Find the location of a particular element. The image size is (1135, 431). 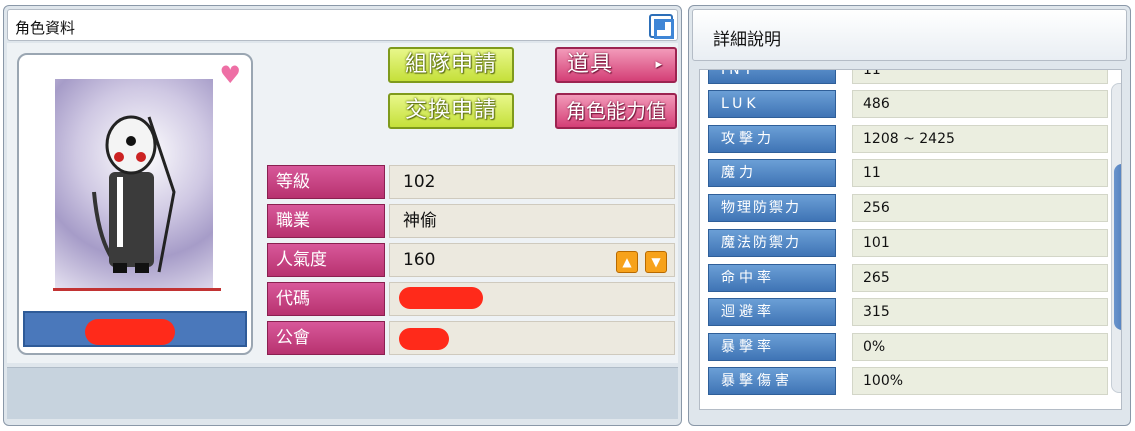

avatar-card: ♥ is located at coordinates (135, 204).